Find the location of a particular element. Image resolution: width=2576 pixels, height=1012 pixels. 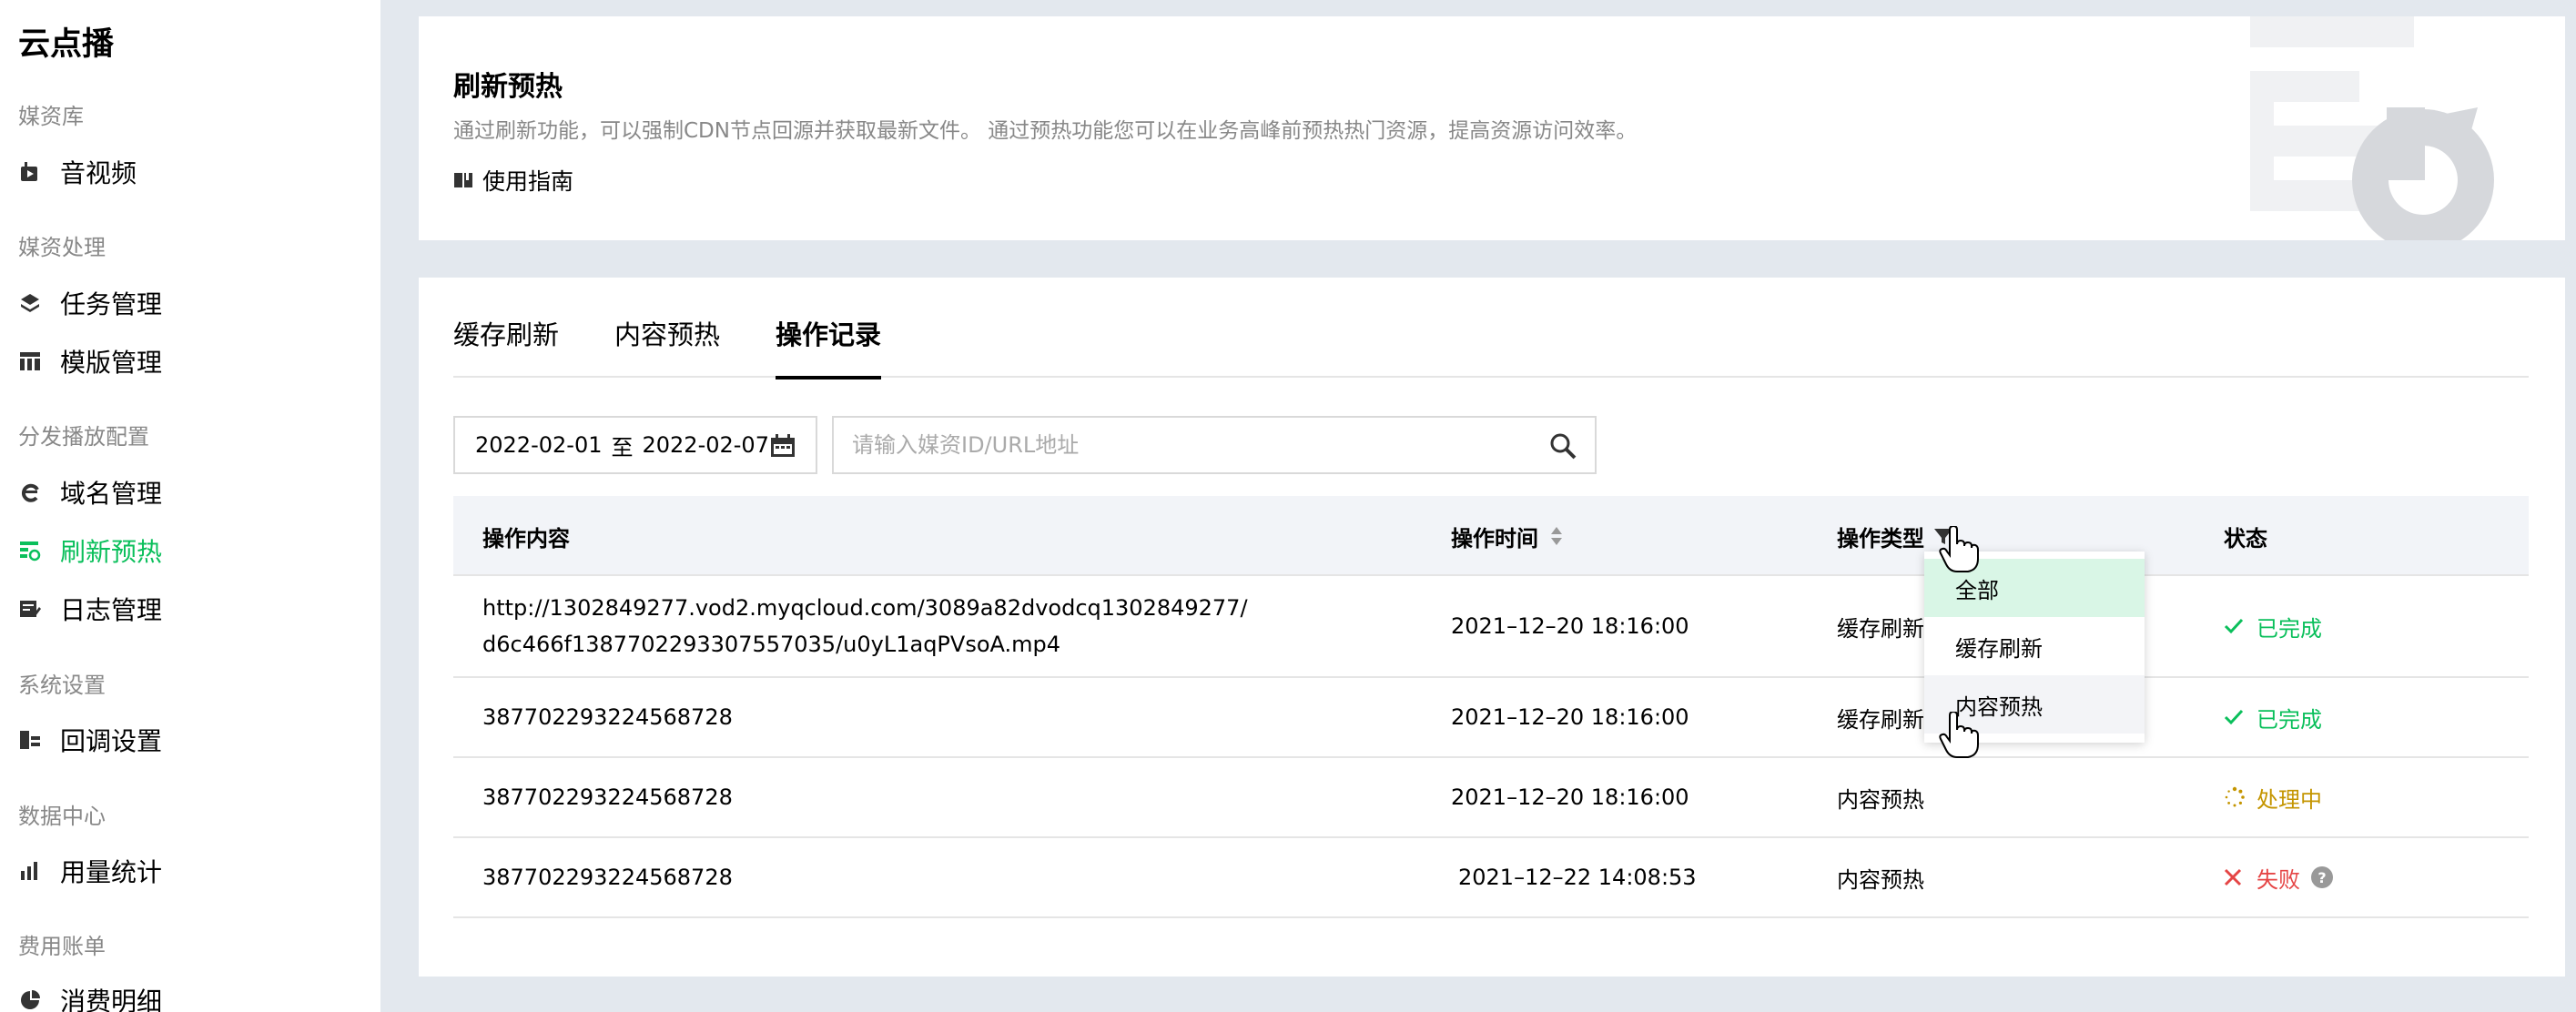

column-header-status: 状态 is located at coordinates (2245, 539).